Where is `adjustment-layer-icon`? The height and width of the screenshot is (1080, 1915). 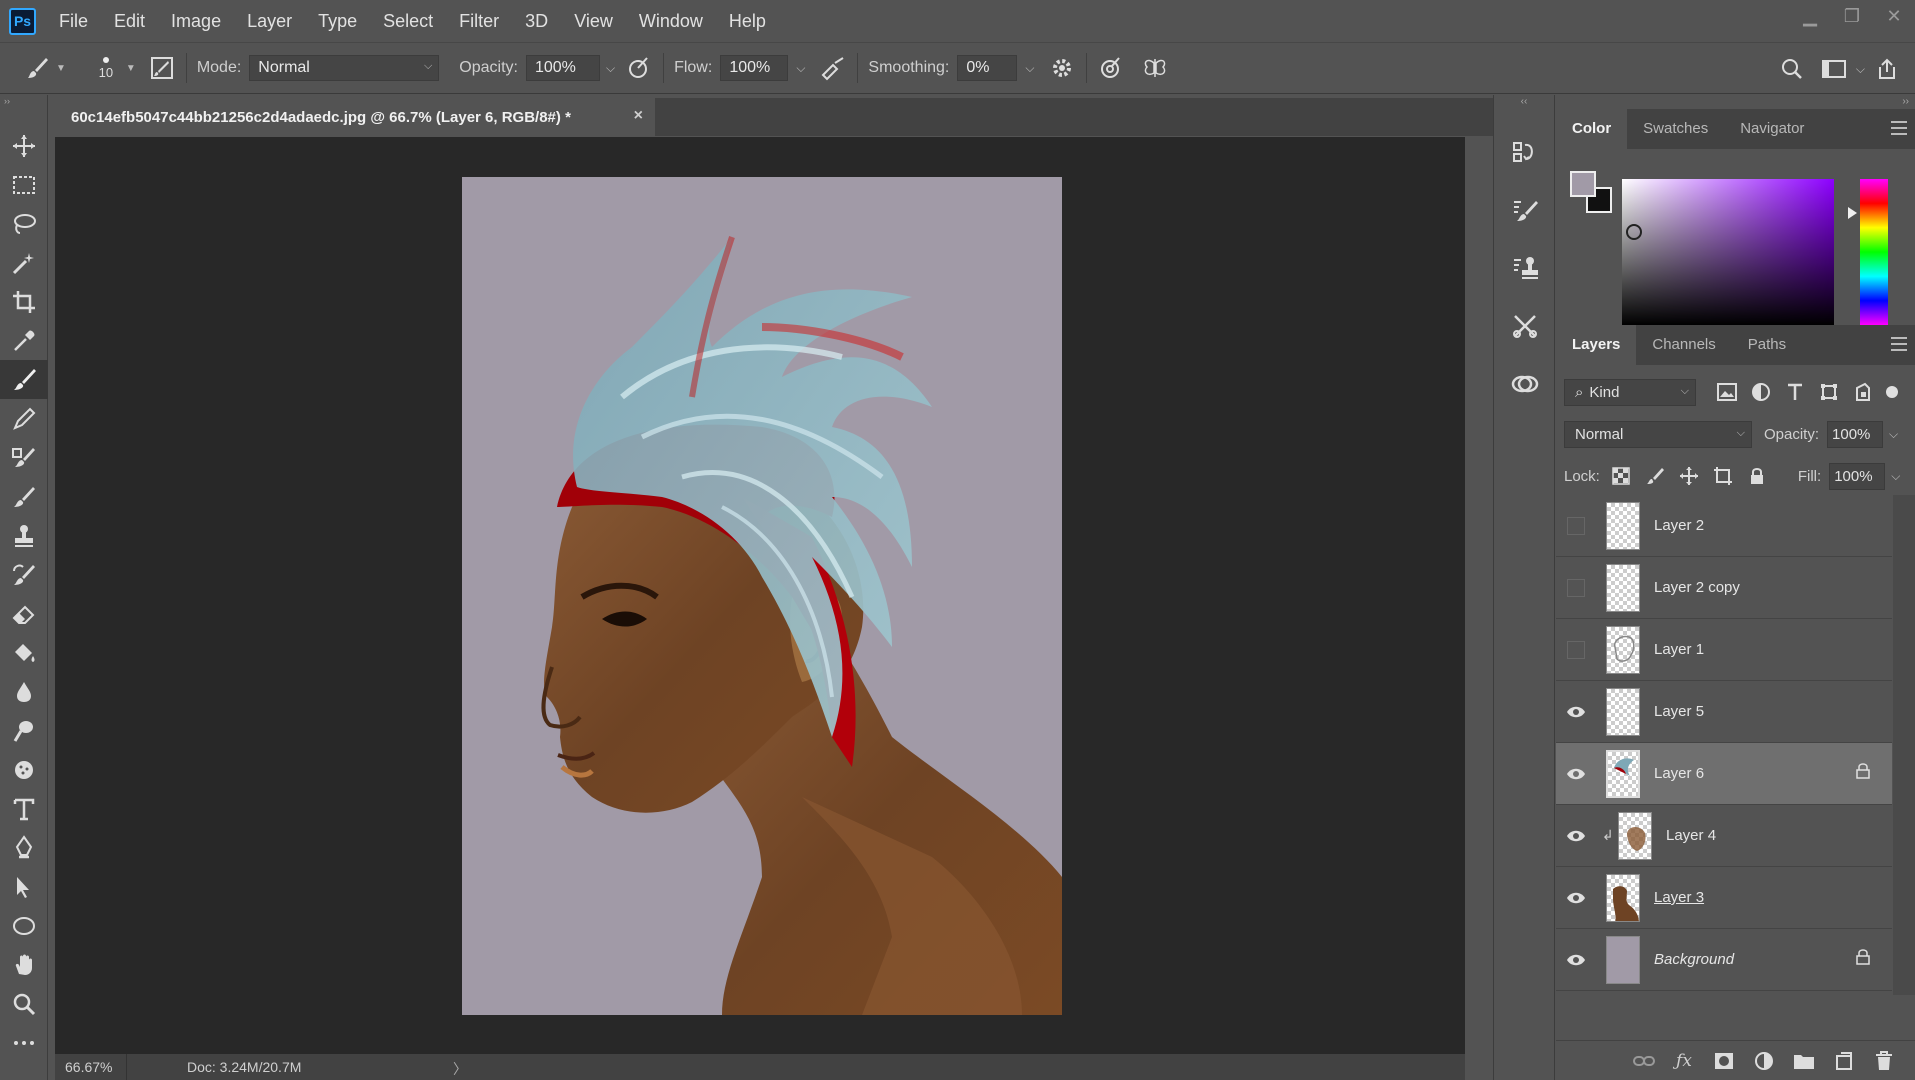
adjustment-layer-icon is located at coordinates (1764, 1061).